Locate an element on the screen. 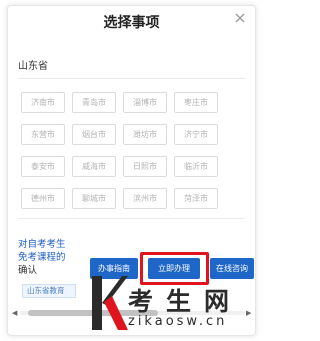 The height and width of the screenshot is (341, 320). watermark-url: zikaosw.cn is located at coordinates (178, 321).